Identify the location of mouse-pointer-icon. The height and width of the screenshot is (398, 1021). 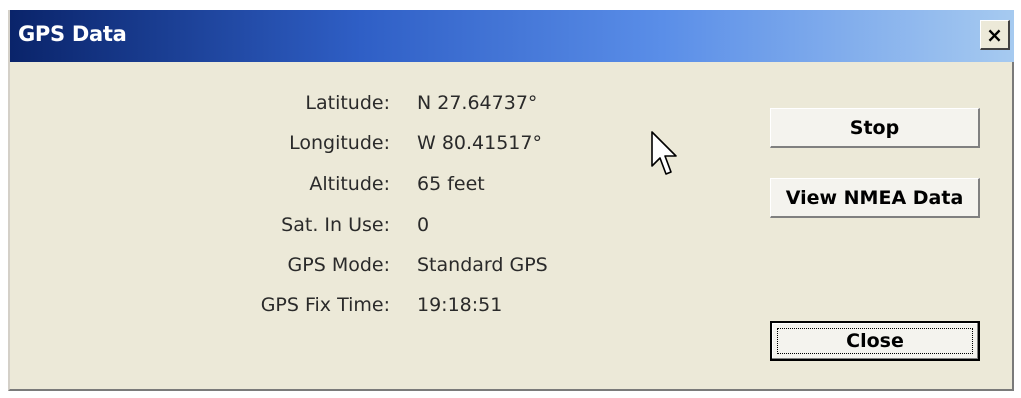
(664, 153).